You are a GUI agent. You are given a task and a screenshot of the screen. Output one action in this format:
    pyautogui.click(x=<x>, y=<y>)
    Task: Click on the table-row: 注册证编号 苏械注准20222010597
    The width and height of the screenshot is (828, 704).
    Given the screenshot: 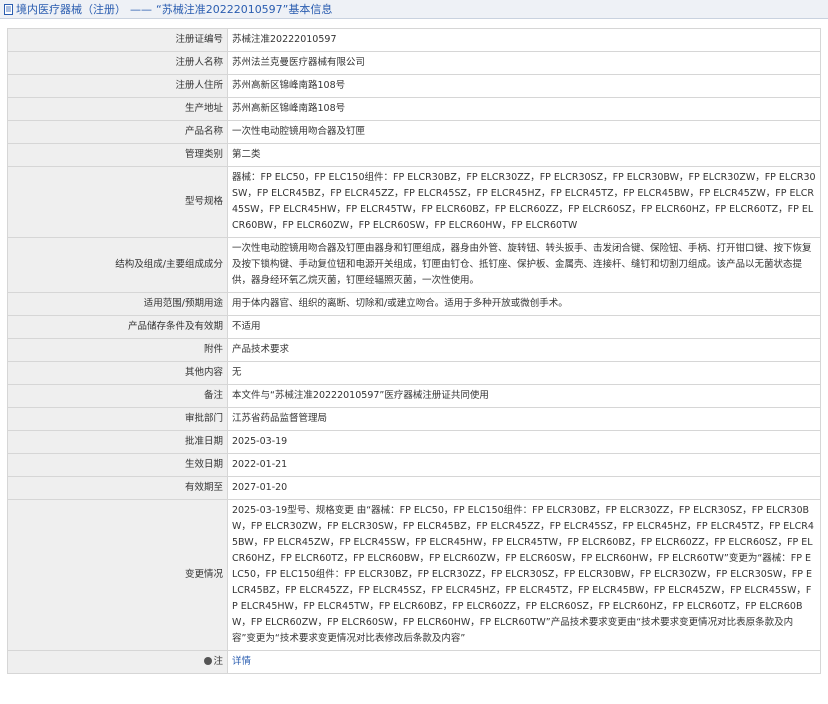 What is the action you would take?
    pyautogui.click(x=414, y=40)
    